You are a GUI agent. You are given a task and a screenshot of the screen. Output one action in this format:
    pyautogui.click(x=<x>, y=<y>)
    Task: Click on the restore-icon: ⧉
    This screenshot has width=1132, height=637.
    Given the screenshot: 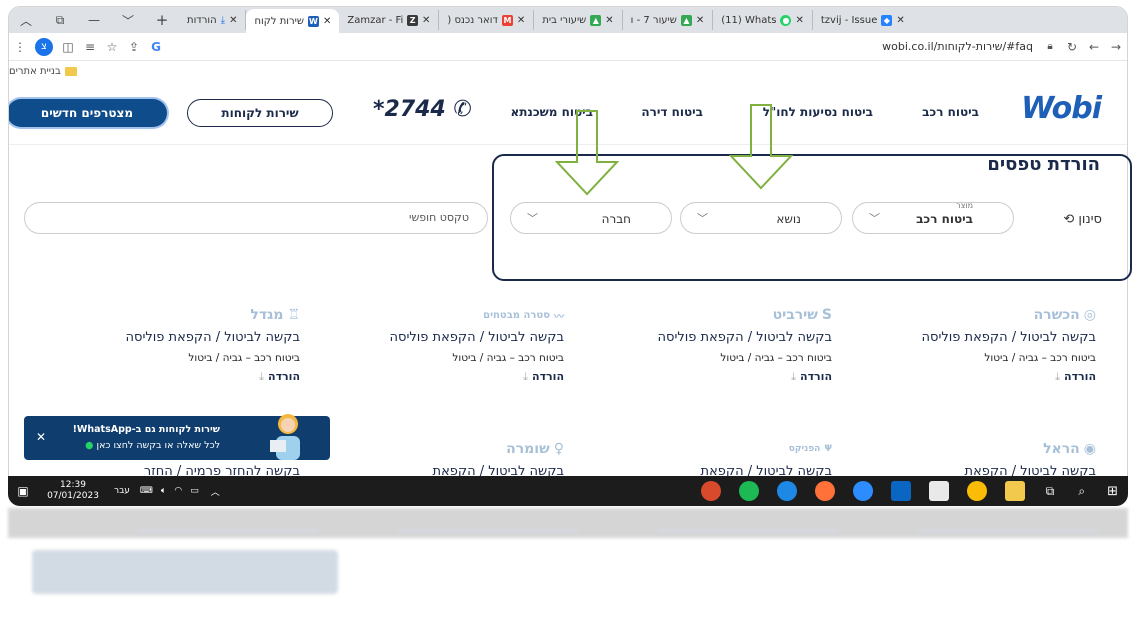 What is the action you would take?
    pyautogui.click(x=60, y=20)
    